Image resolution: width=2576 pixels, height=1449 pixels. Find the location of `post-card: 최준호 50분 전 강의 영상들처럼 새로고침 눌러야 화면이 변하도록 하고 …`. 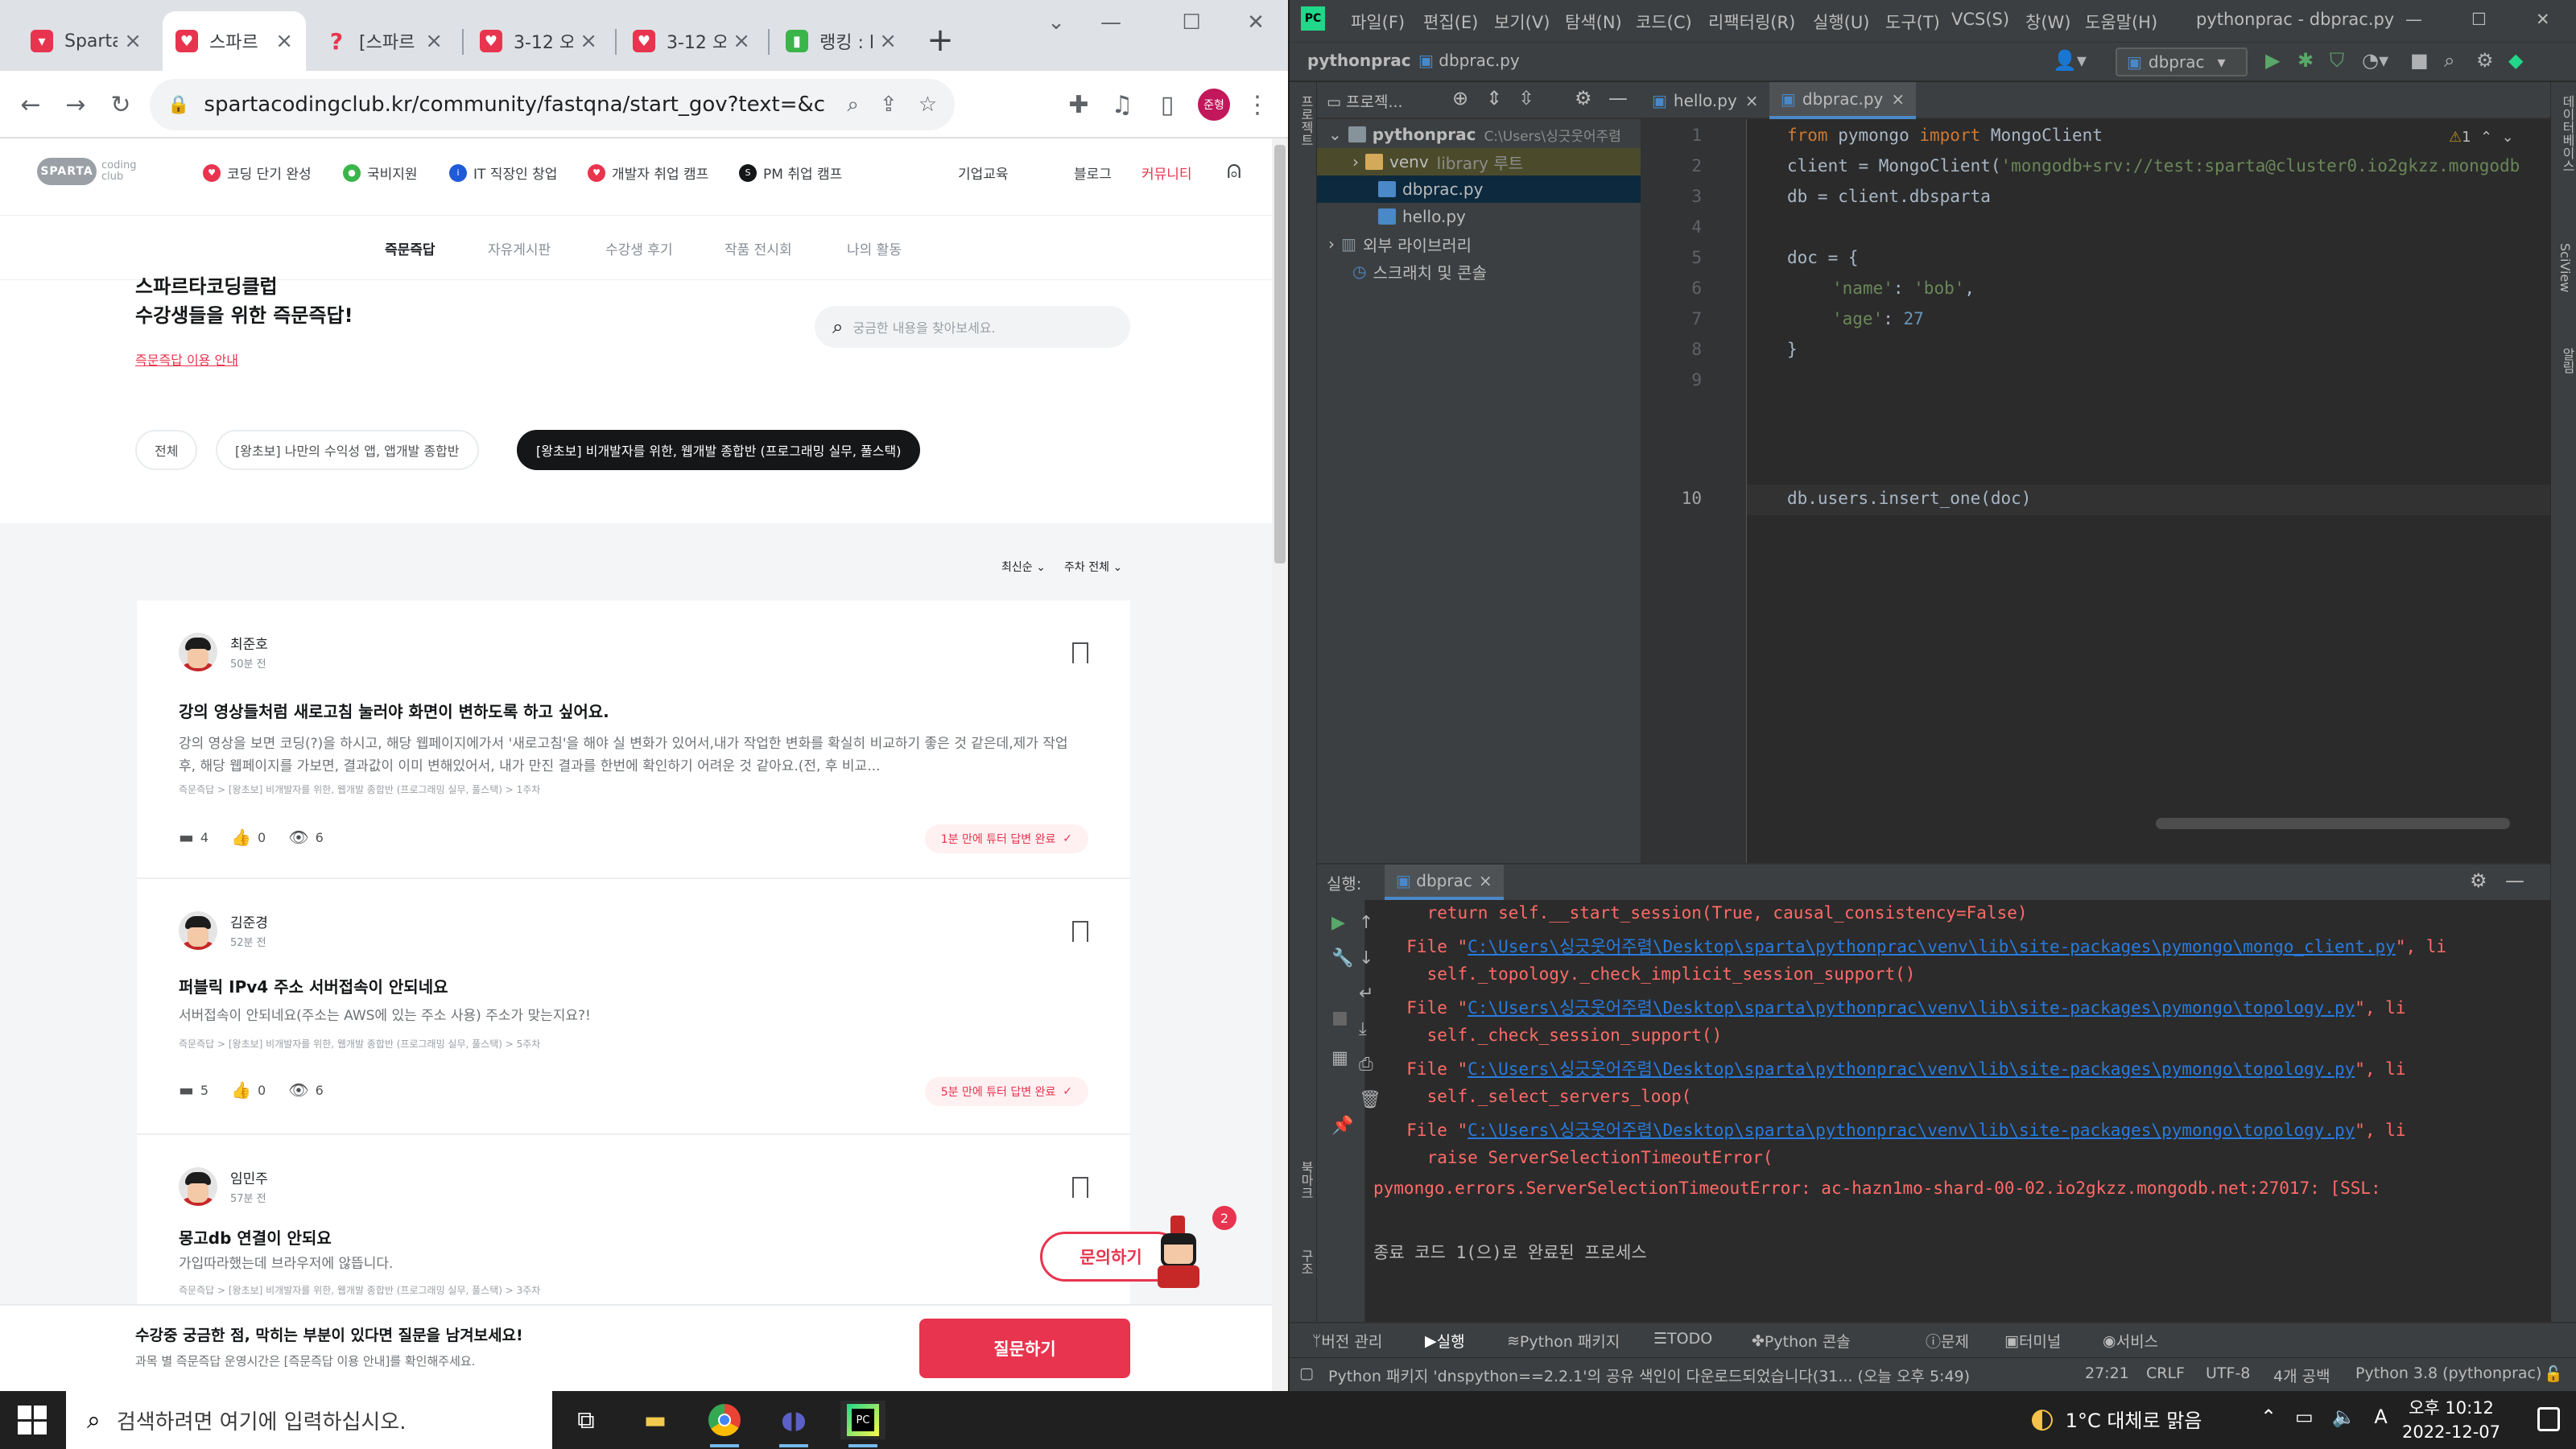

post-card: 최준호 50분 전 강의 영상들처럼 새로고침 눌러야 화면이 변하도록 하고 … is located at coordinates (633, 740).